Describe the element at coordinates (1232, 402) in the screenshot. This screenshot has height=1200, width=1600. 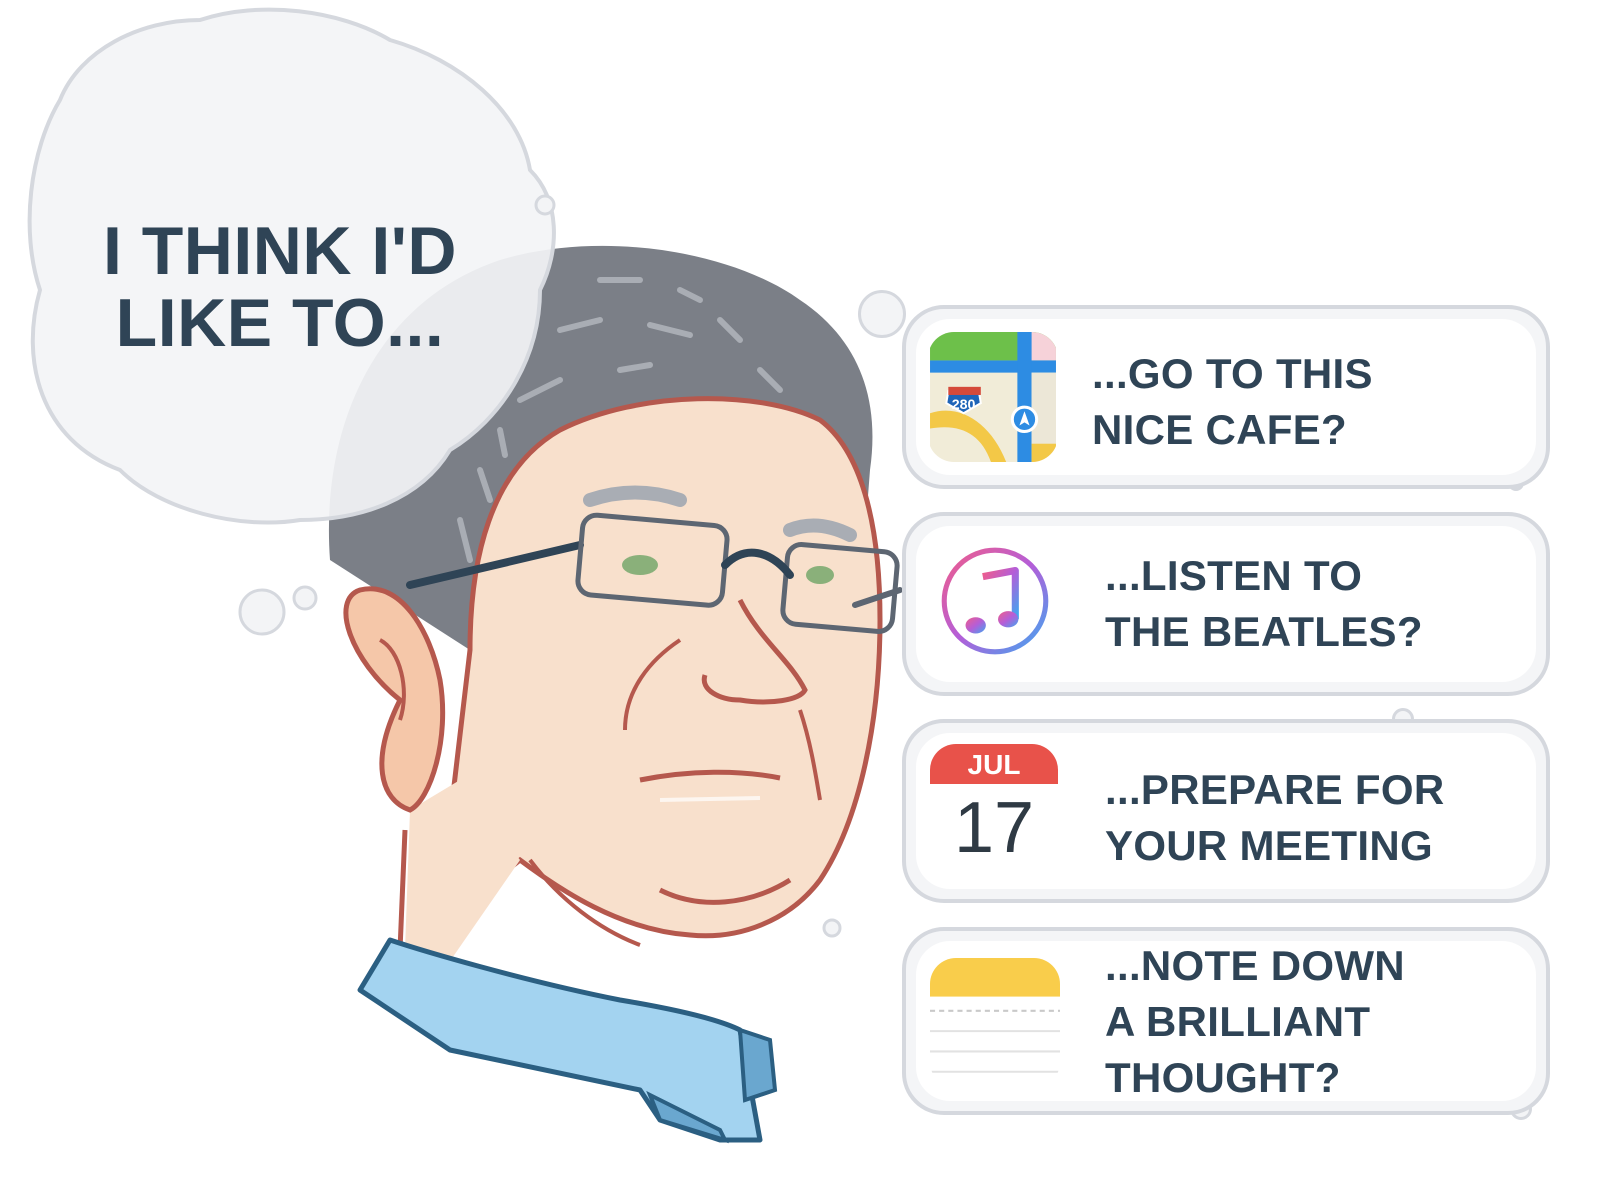
I see `option-text-cafe: ...GO TO THIS NICE CAFE?` at that location.